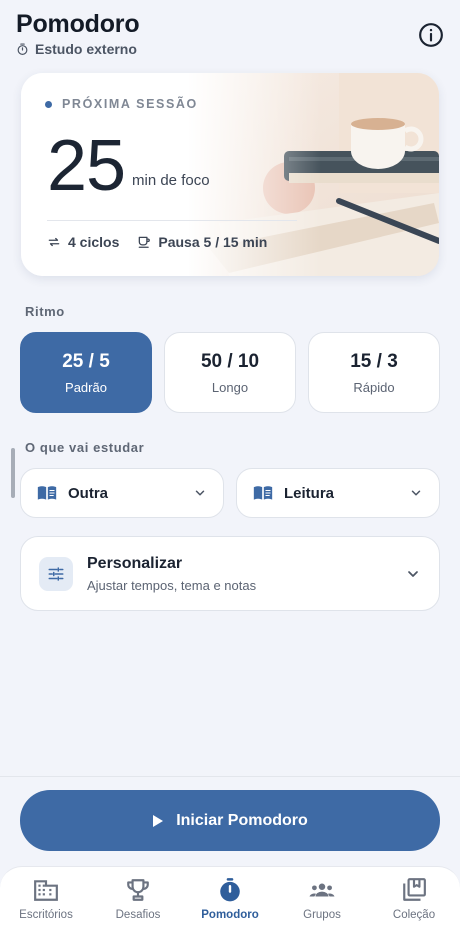 The width and height of the screenshot is (460, 932). I want to click on rhythm-option-rapido: 15 / 3 Rápido, so click(374, 372).